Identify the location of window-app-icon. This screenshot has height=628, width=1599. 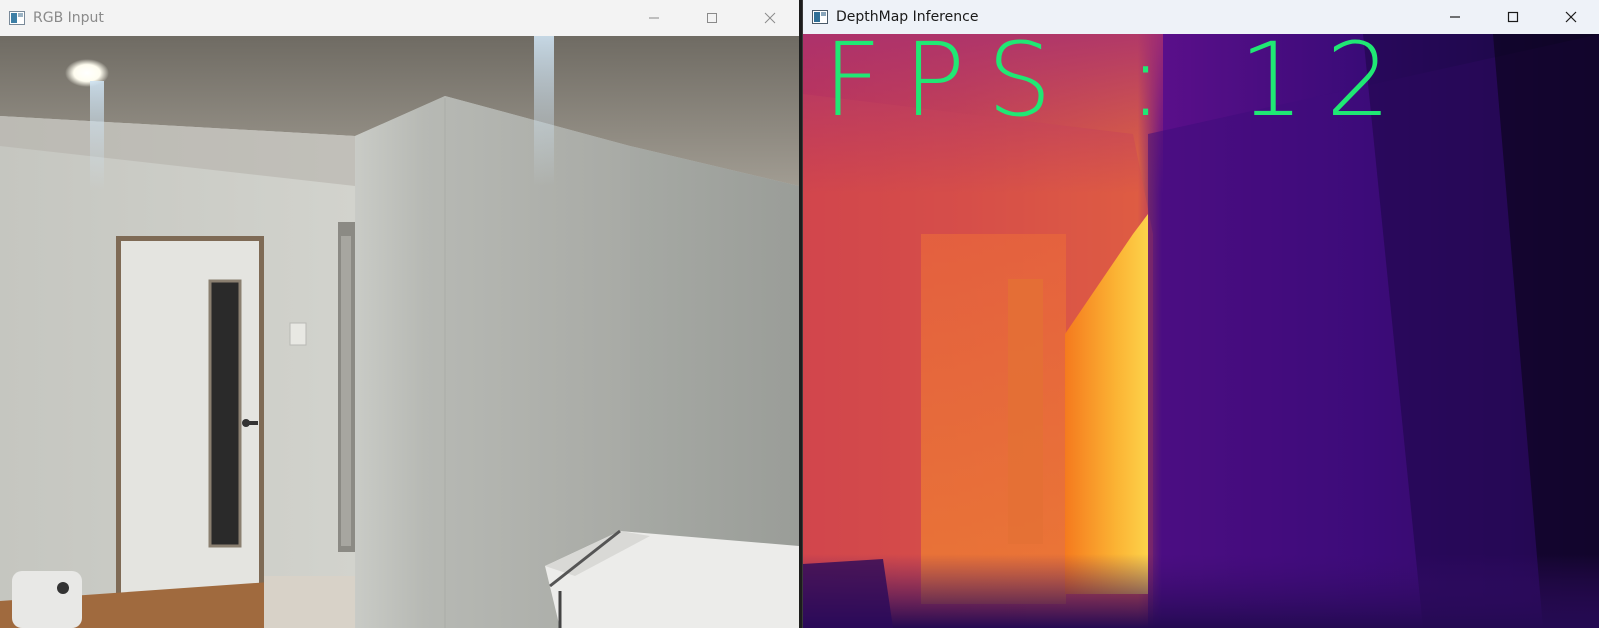
(17, 18).